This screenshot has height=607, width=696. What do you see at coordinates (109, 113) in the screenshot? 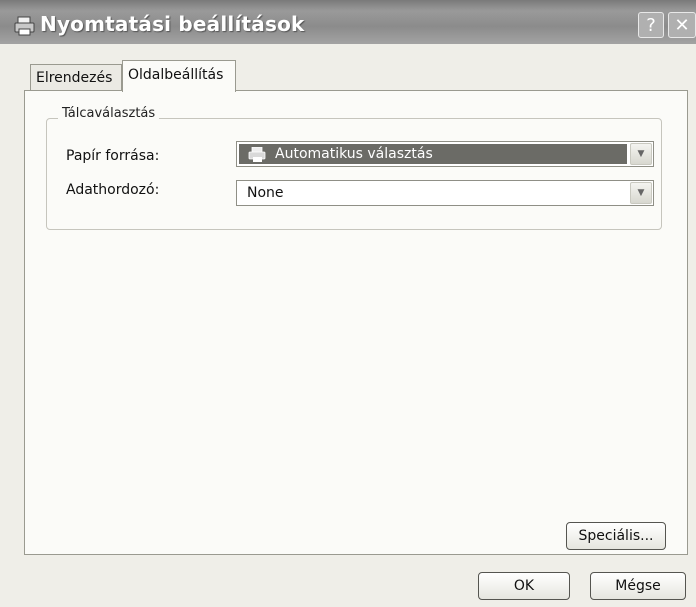
I see `group-title: Tálcaválasztás` at bounding box center [109, 113].